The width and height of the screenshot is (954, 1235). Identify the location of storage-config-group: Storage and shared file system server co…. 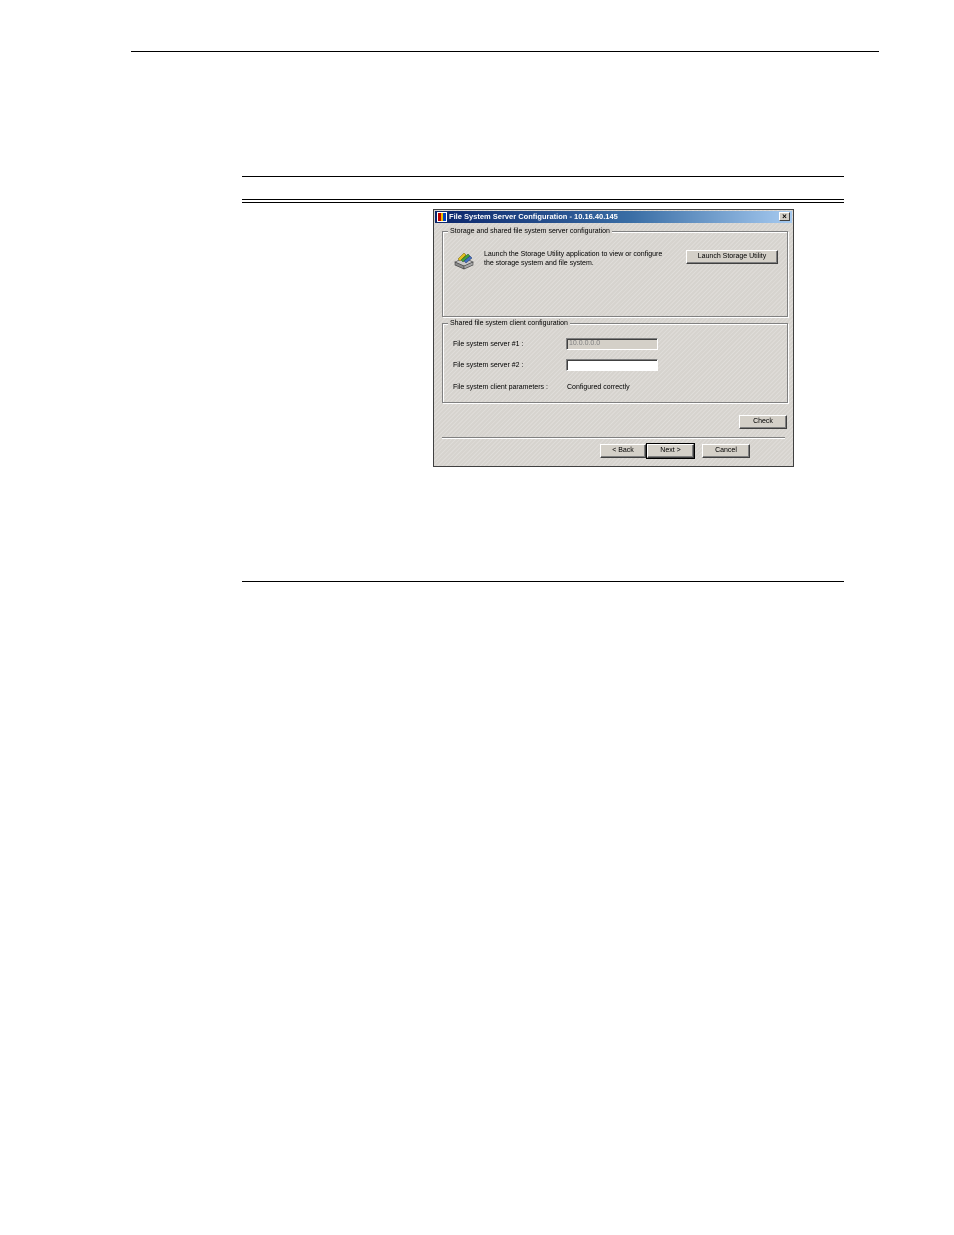
(615, 272).